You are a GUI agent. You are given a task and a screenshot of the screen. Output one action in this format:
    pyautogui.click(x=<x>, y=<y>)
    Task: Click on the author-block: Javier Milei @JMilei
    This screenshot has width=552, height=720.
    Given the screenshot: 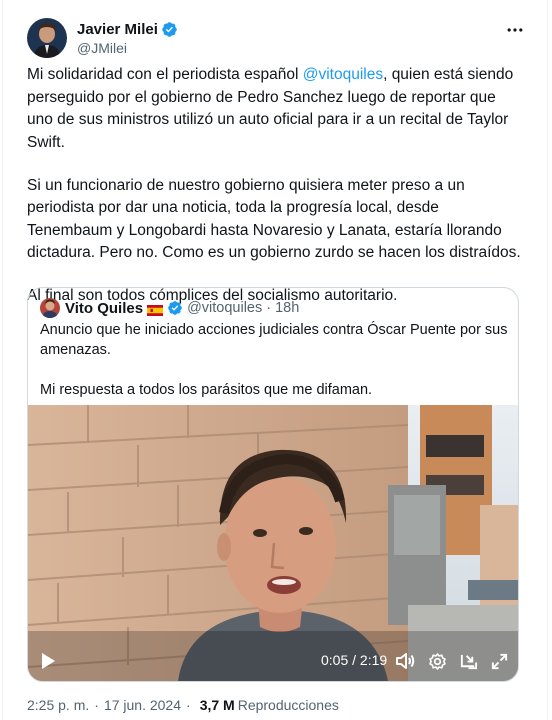 What is the action you would take?
    pyautogui.click(x=127, y=38)
    